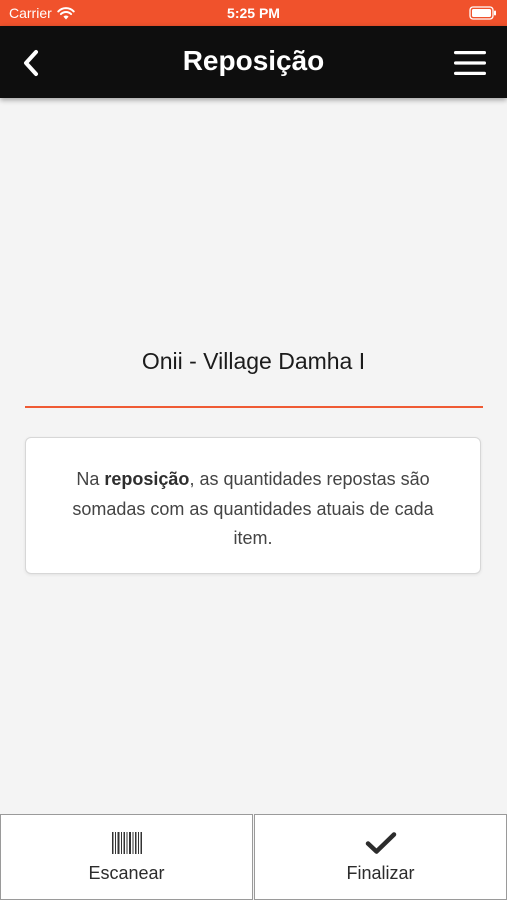  What do you see at coordinates (254, 407) in the screenshot?
I see `accent-divider` at bounding box center [254, 407].